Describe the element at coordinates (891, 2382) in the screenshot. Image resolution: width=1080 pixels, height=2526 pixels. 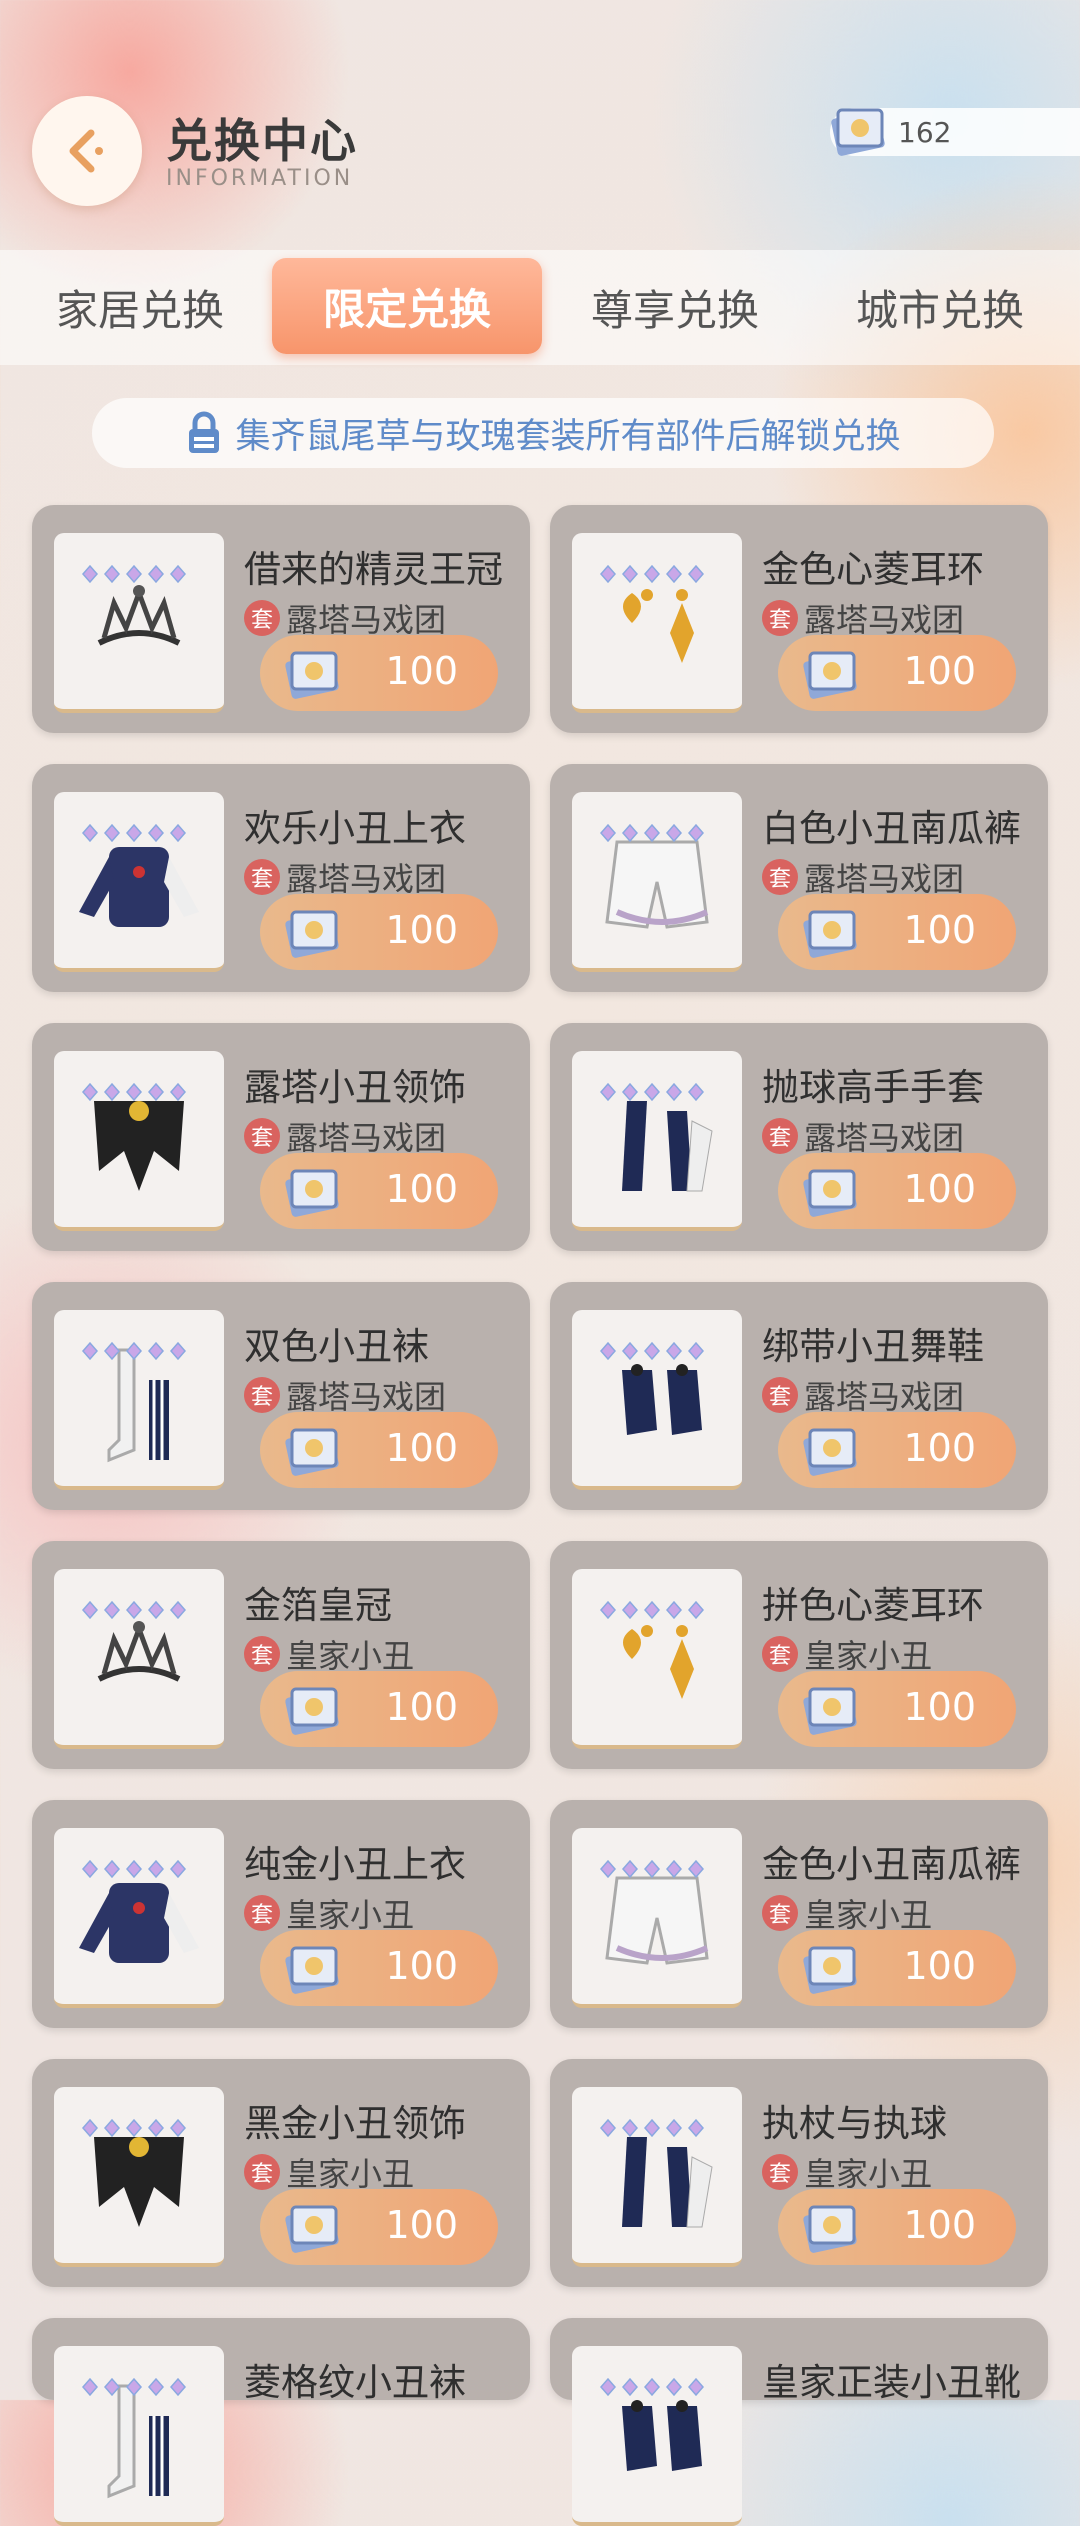
I see `item-name: 皇家正装小丑靴` at that location.